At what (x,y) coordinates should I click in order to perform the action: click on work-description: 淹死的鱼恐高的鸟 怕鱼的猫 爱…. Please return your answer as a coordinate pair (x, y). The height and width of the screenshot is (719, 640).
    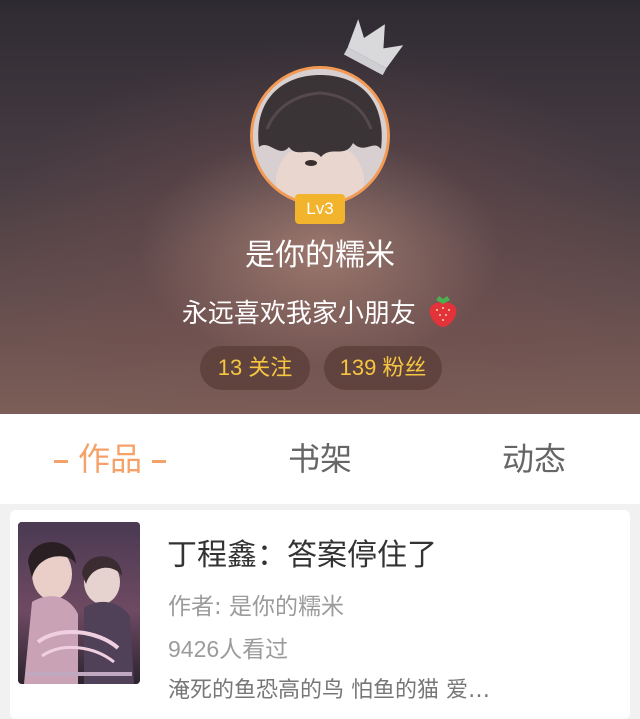
    Looking at the image, I should click on (329, 690).